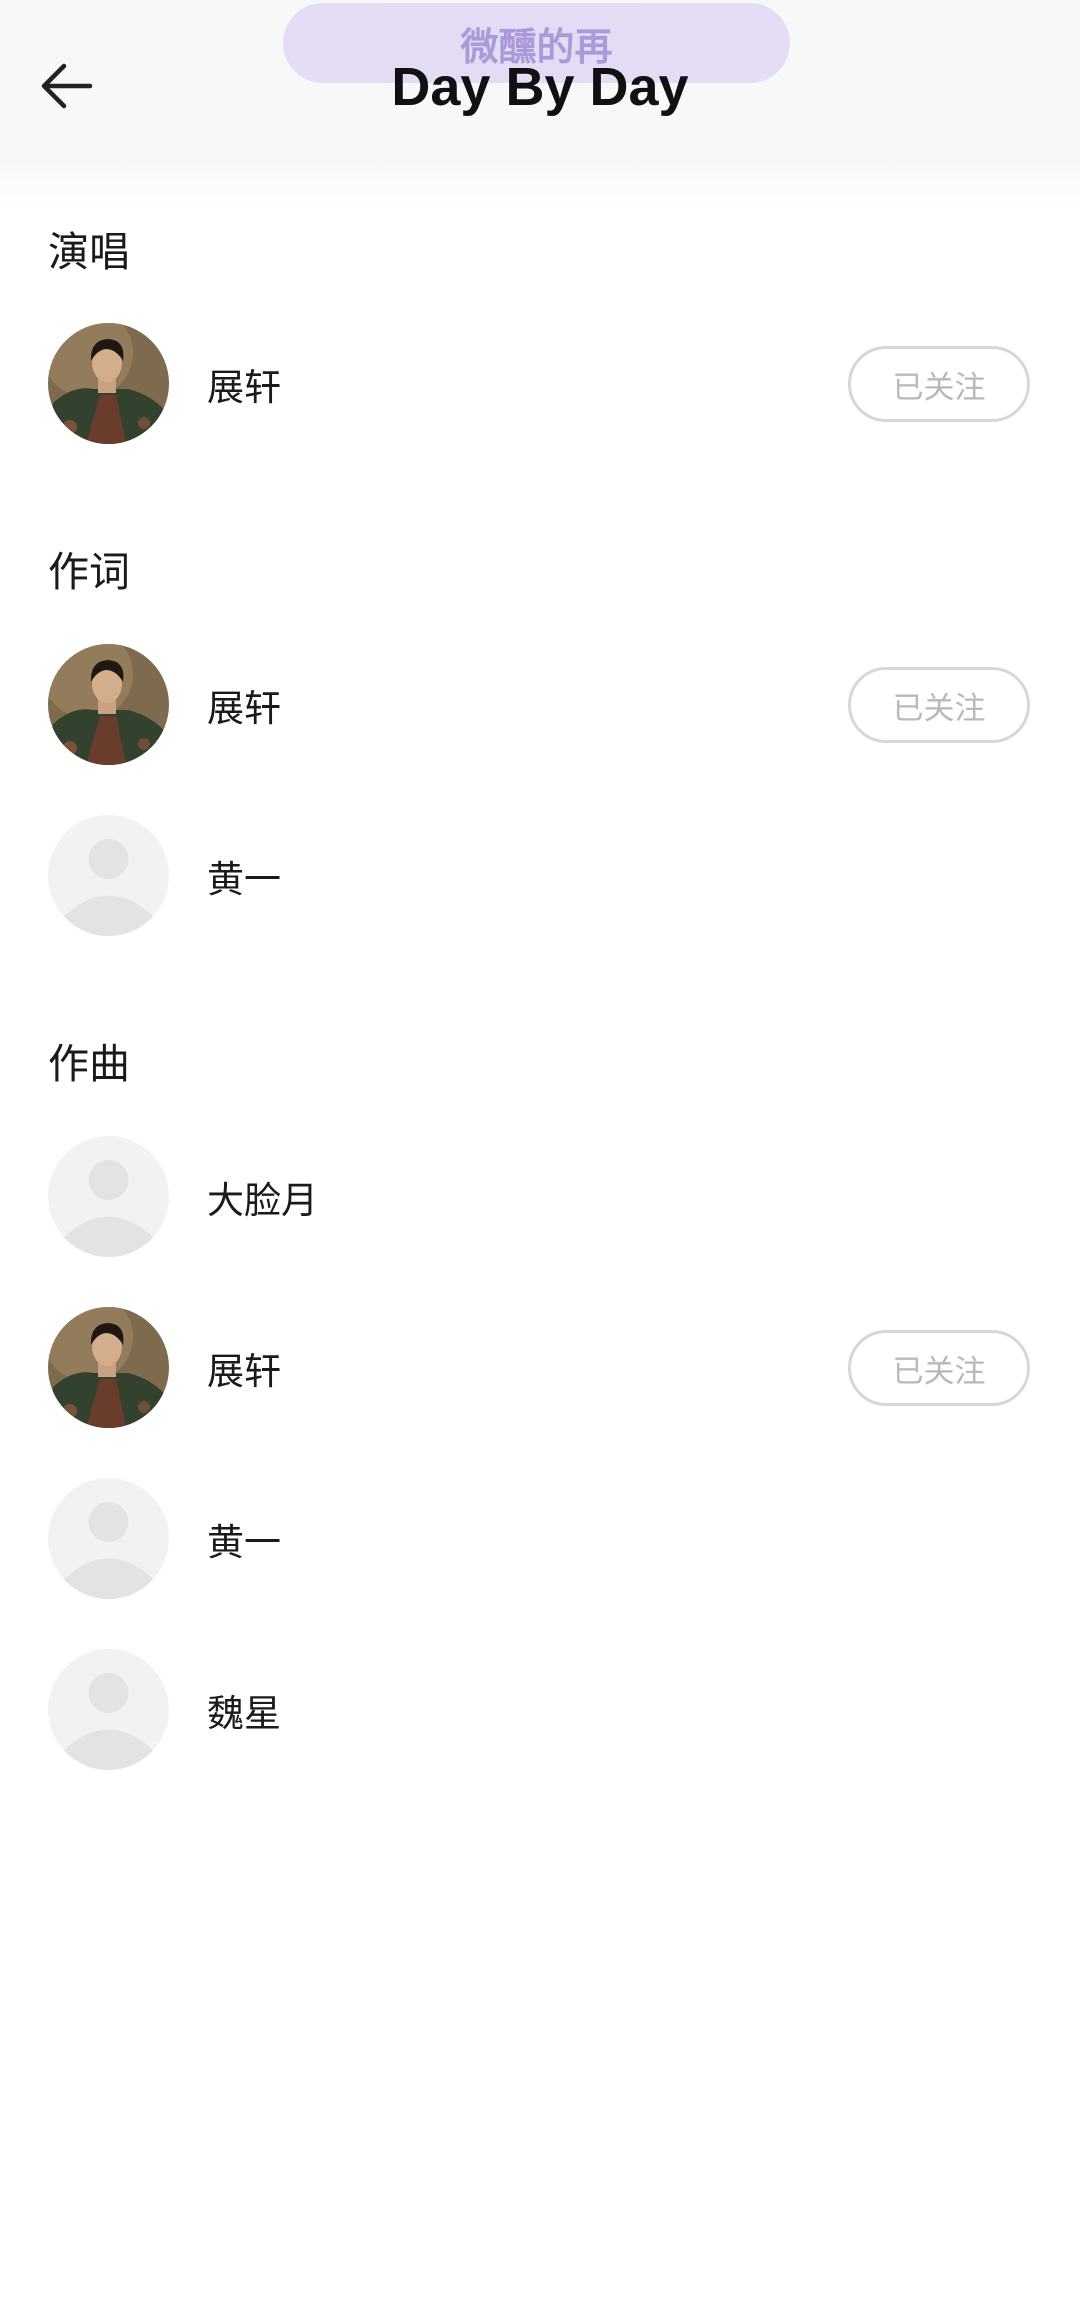 This screenshot has height=2311, width=1080. What do you see at coordinates (540, 1197) in the screenshot?
I see `artist-row: 大脸月` at bounding box center [540, 1197].